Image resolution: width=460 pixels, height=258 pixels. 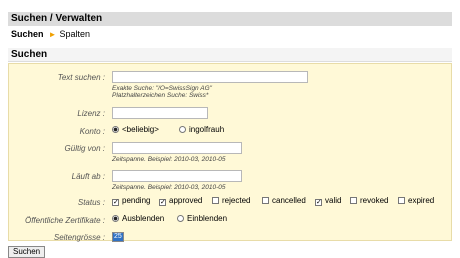 I want to click on tab-bar: Suchen ► Spalten, so click(x=50, y=34).